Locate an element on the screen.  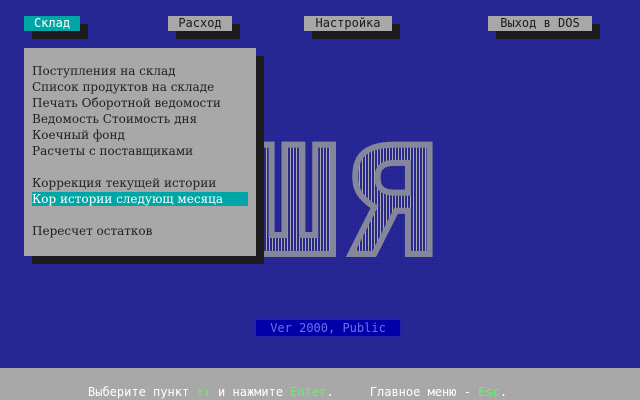
status-text-1: Выберите пункт is located at coordinates (142, 392).